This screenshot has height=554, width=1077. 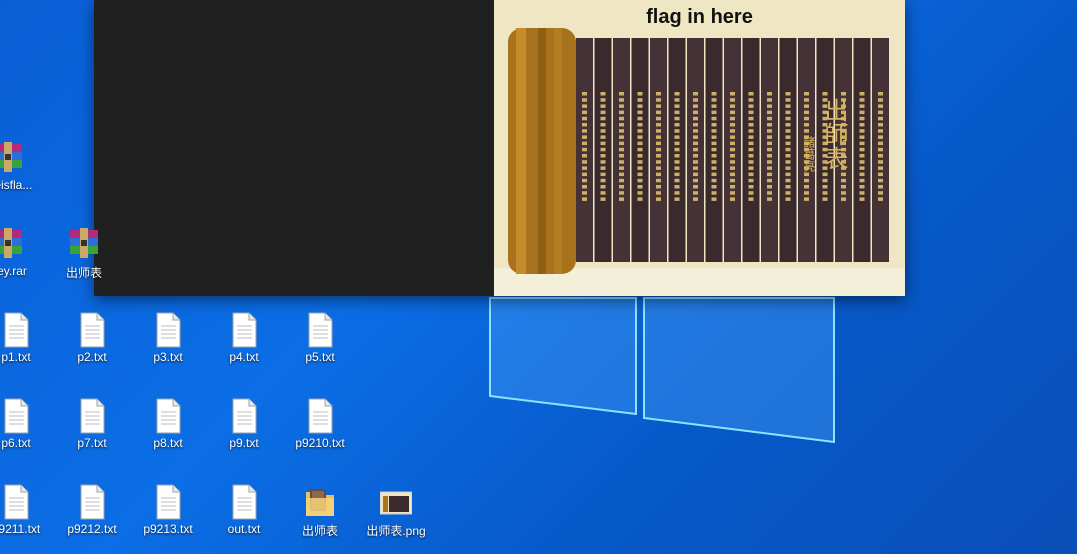 I want to click on image-caption: flag in here, so click(x=699, y=17).